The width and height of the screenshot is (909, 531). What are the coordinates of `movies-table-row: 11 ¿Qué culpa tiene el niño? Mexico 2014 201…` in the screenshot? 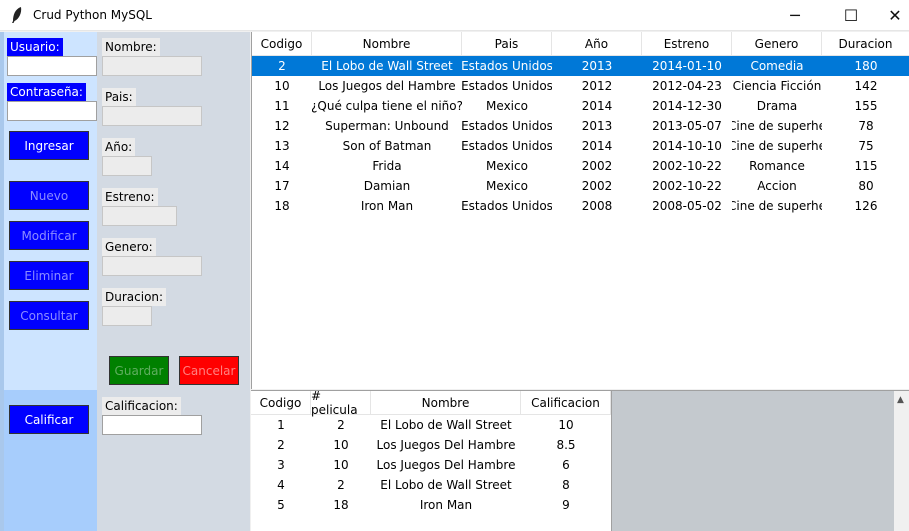 It's located at (580, 106).